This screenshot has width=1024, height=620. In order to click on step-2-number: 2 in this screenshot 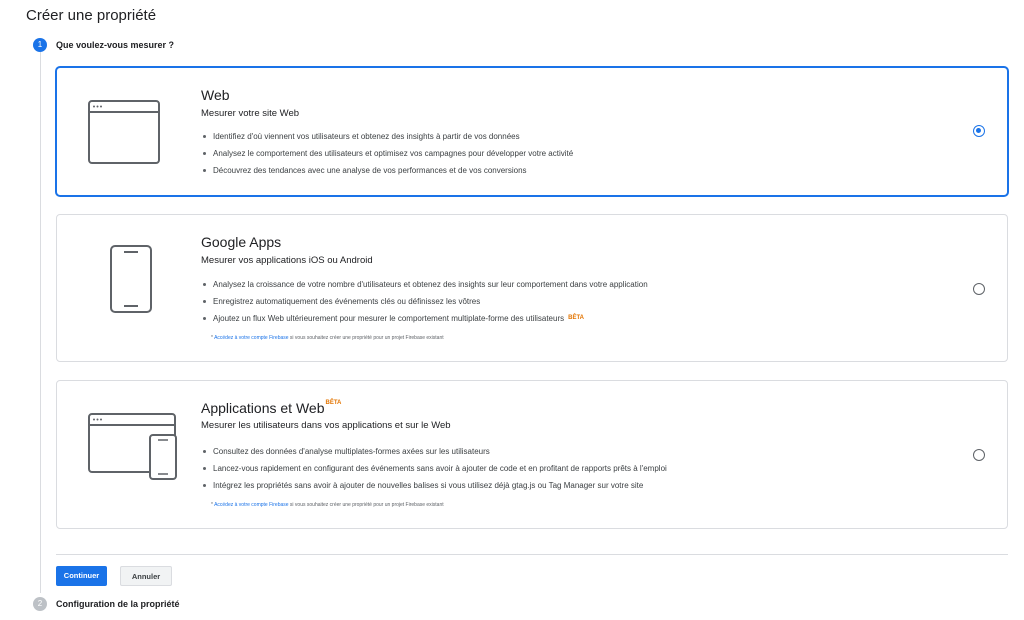, I will do `click(40, 604)`.